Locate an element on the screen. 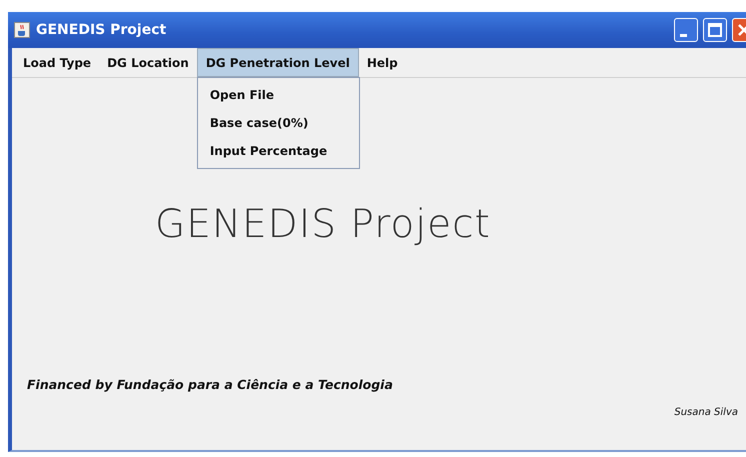  menu-item: Help is located at coordinates (382, 62).